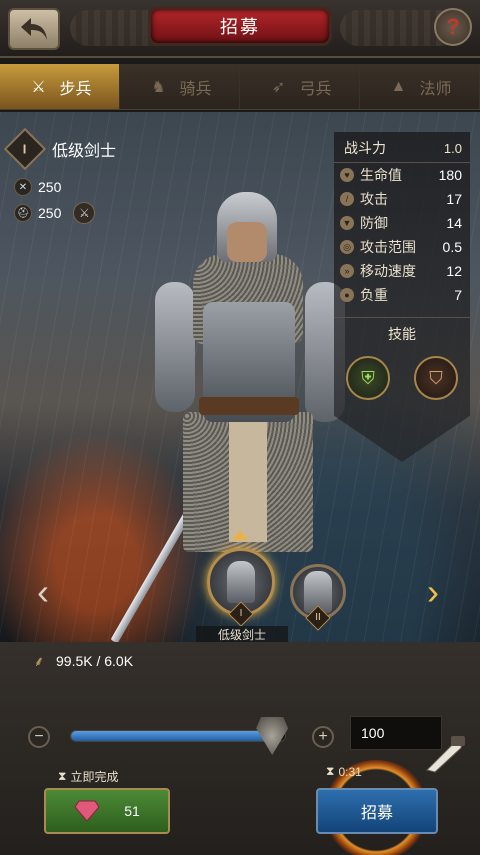 The image size is (480, 855). Describe the element at coordinates (435, 89) in the screenshot. I see `tab-label: 法师` at that location.